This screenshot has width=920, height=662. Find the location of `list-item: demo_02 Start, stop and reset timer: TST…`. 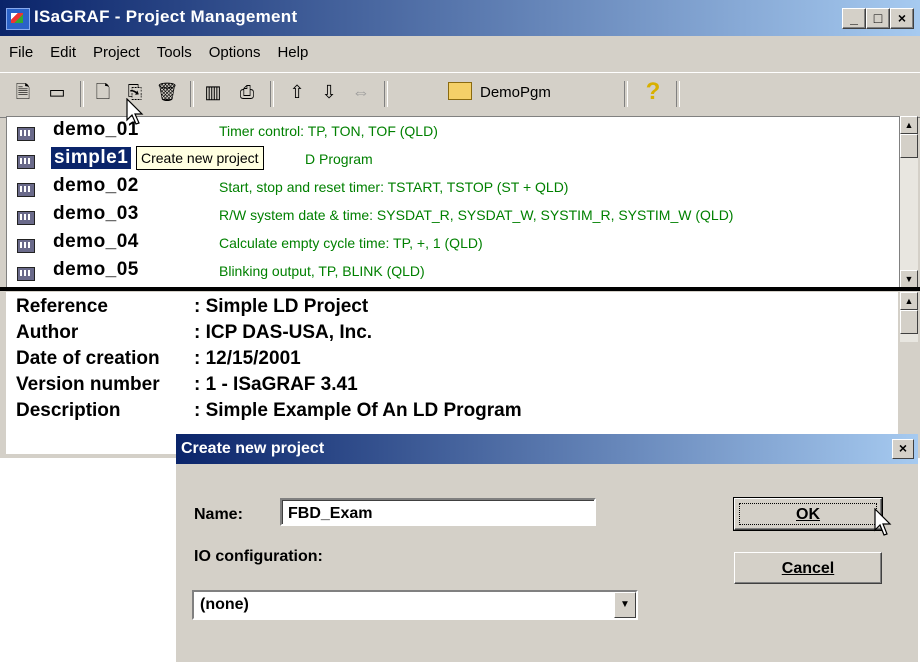

list-item: demo_02 Start, stop and reset timer: TST… is located at coordinates (453, 187).